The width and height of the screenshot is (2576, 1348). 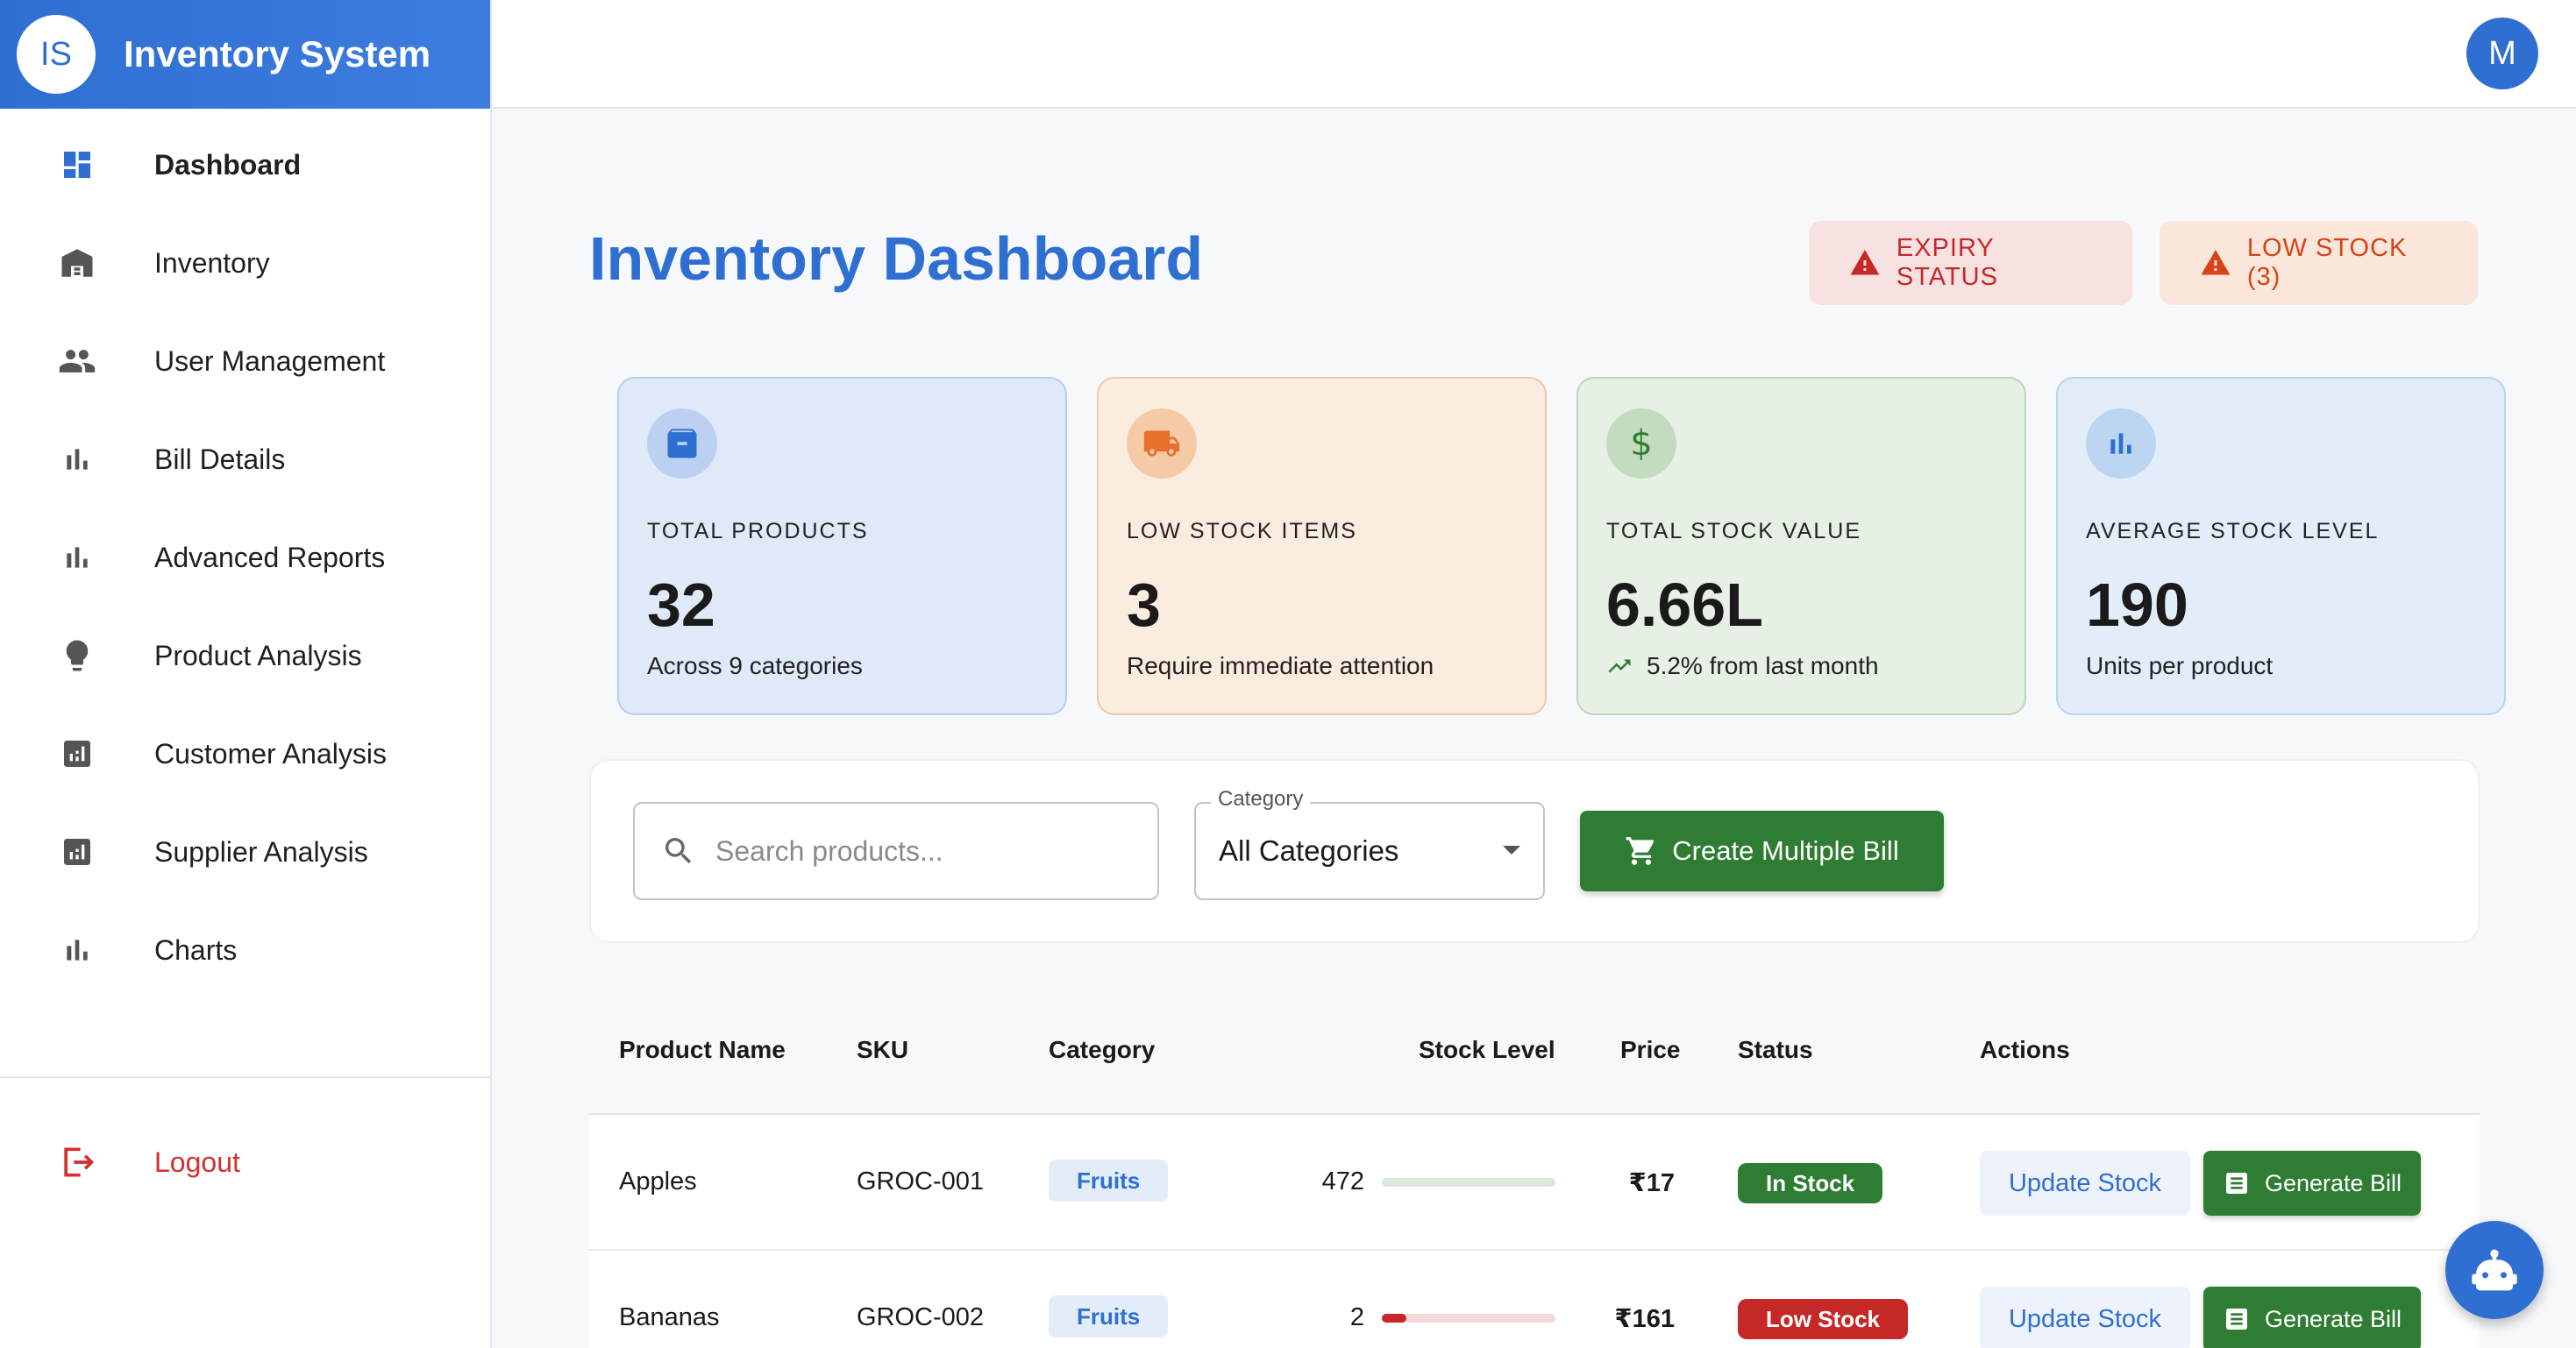 What do you see at coordinates (77, 164) in the screenshot?
I see `dashboard-icon` at bounding box center [77, 164].